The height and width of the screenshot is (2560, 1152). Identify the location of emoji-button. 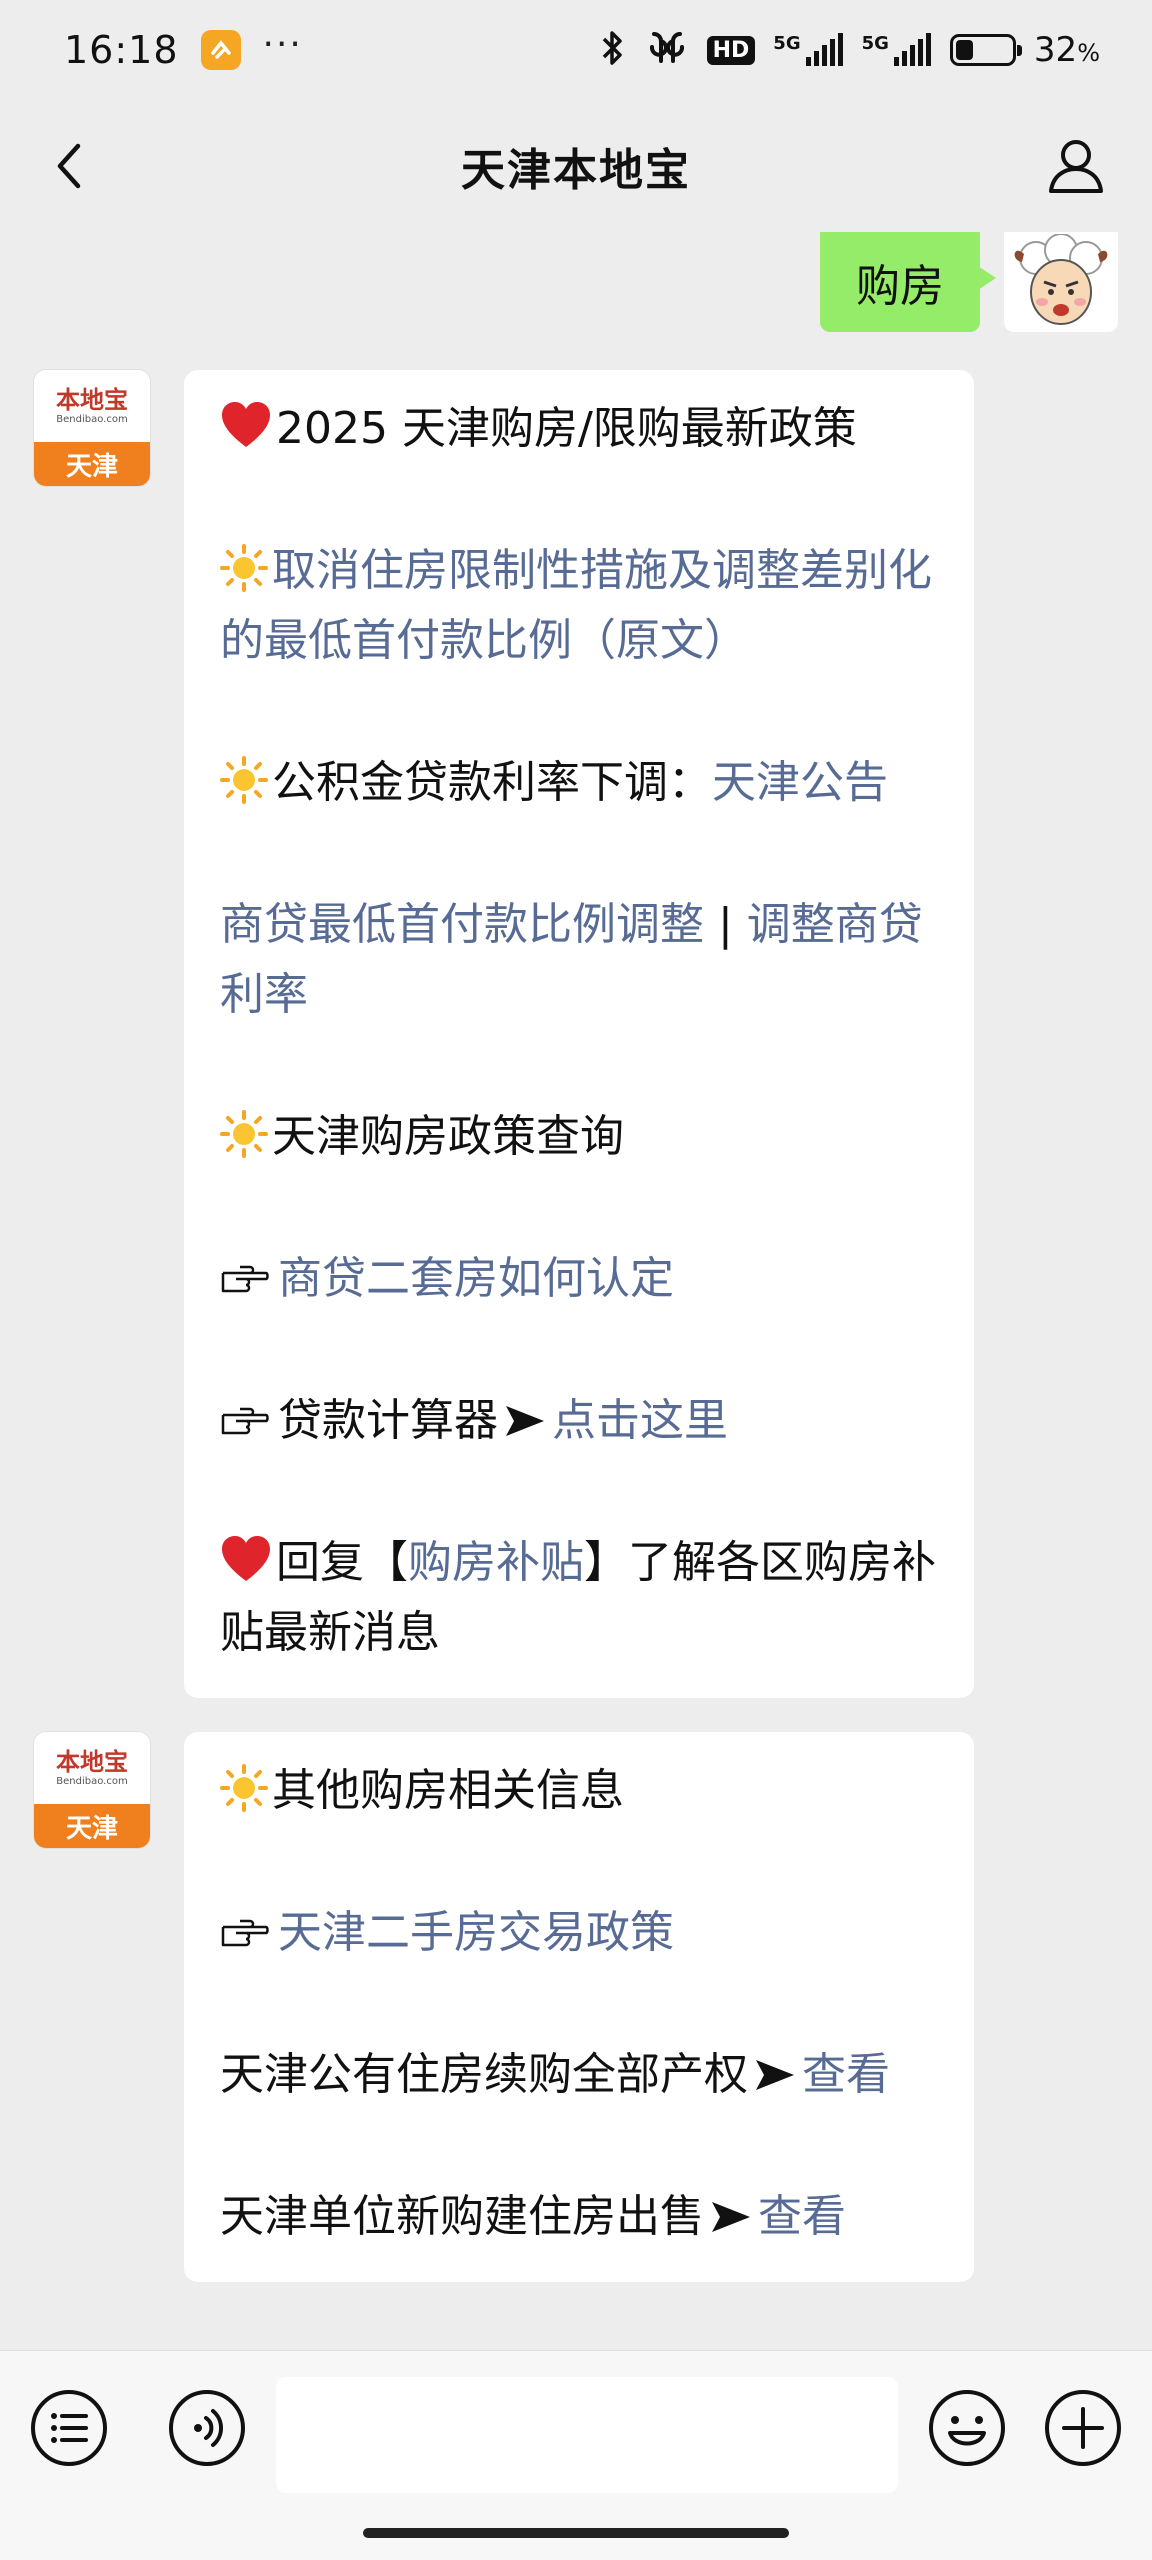
(967, 2428).